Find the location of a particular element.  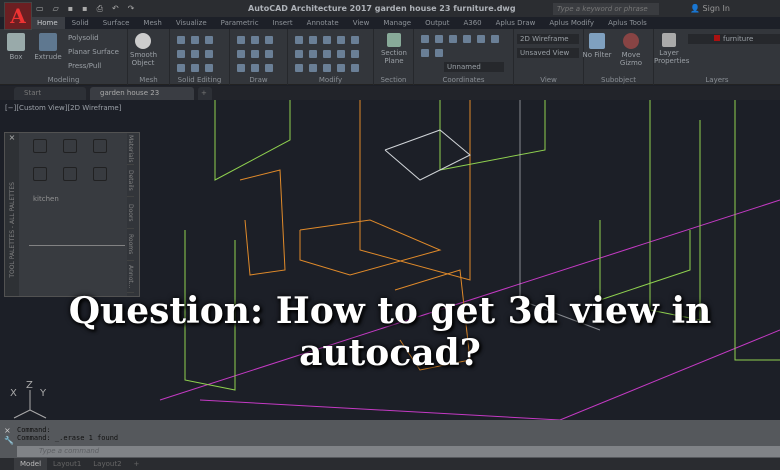

save-as-icon: ▪ is located at coordinates (84, 9).